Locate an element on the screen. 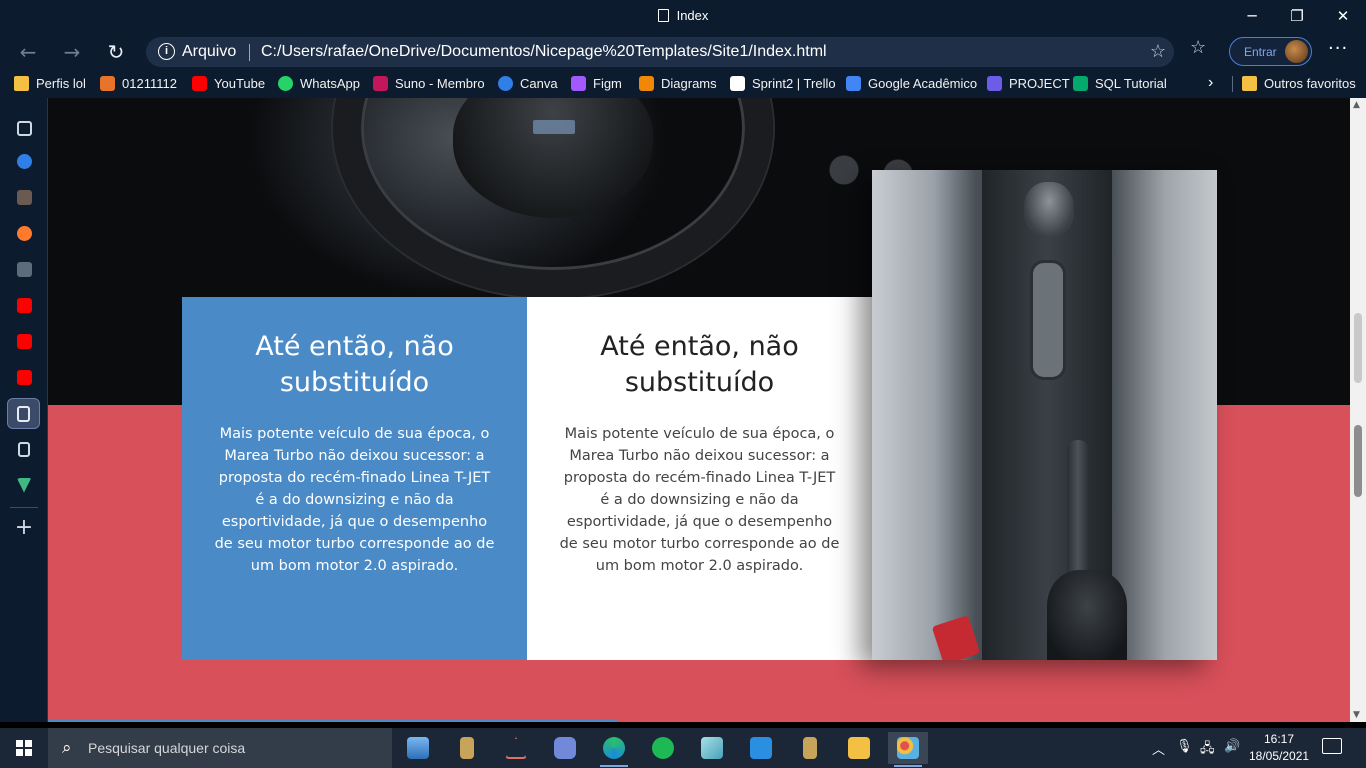  bookmark-label: Perfis lol is located at coordinates (61, 83).